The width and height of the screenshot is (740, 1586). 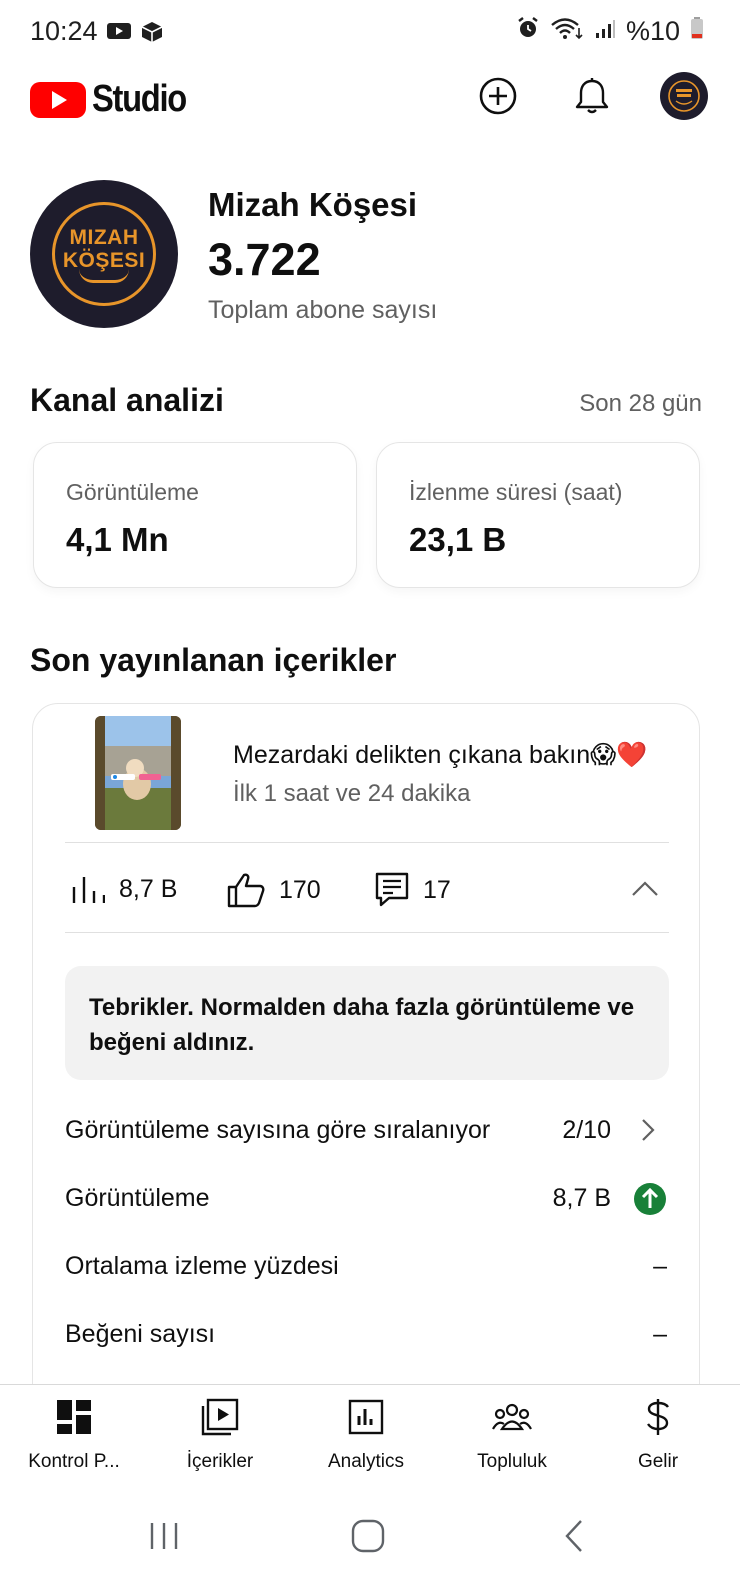 What do you see at coordinates (697, 31) in the screenshot?
I see `battery-icon` at bounding box center [697, 31].